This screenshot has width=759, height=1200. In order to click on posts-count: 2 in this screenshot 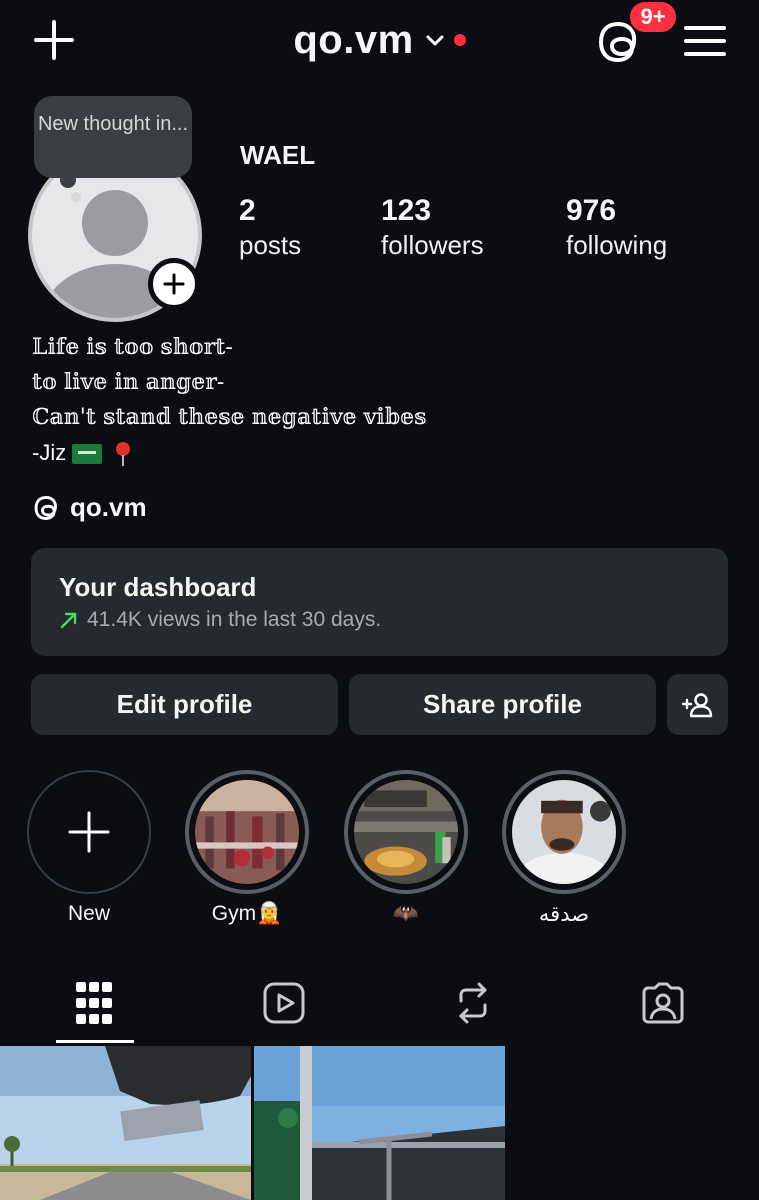, I will do `click(247, 210)`.